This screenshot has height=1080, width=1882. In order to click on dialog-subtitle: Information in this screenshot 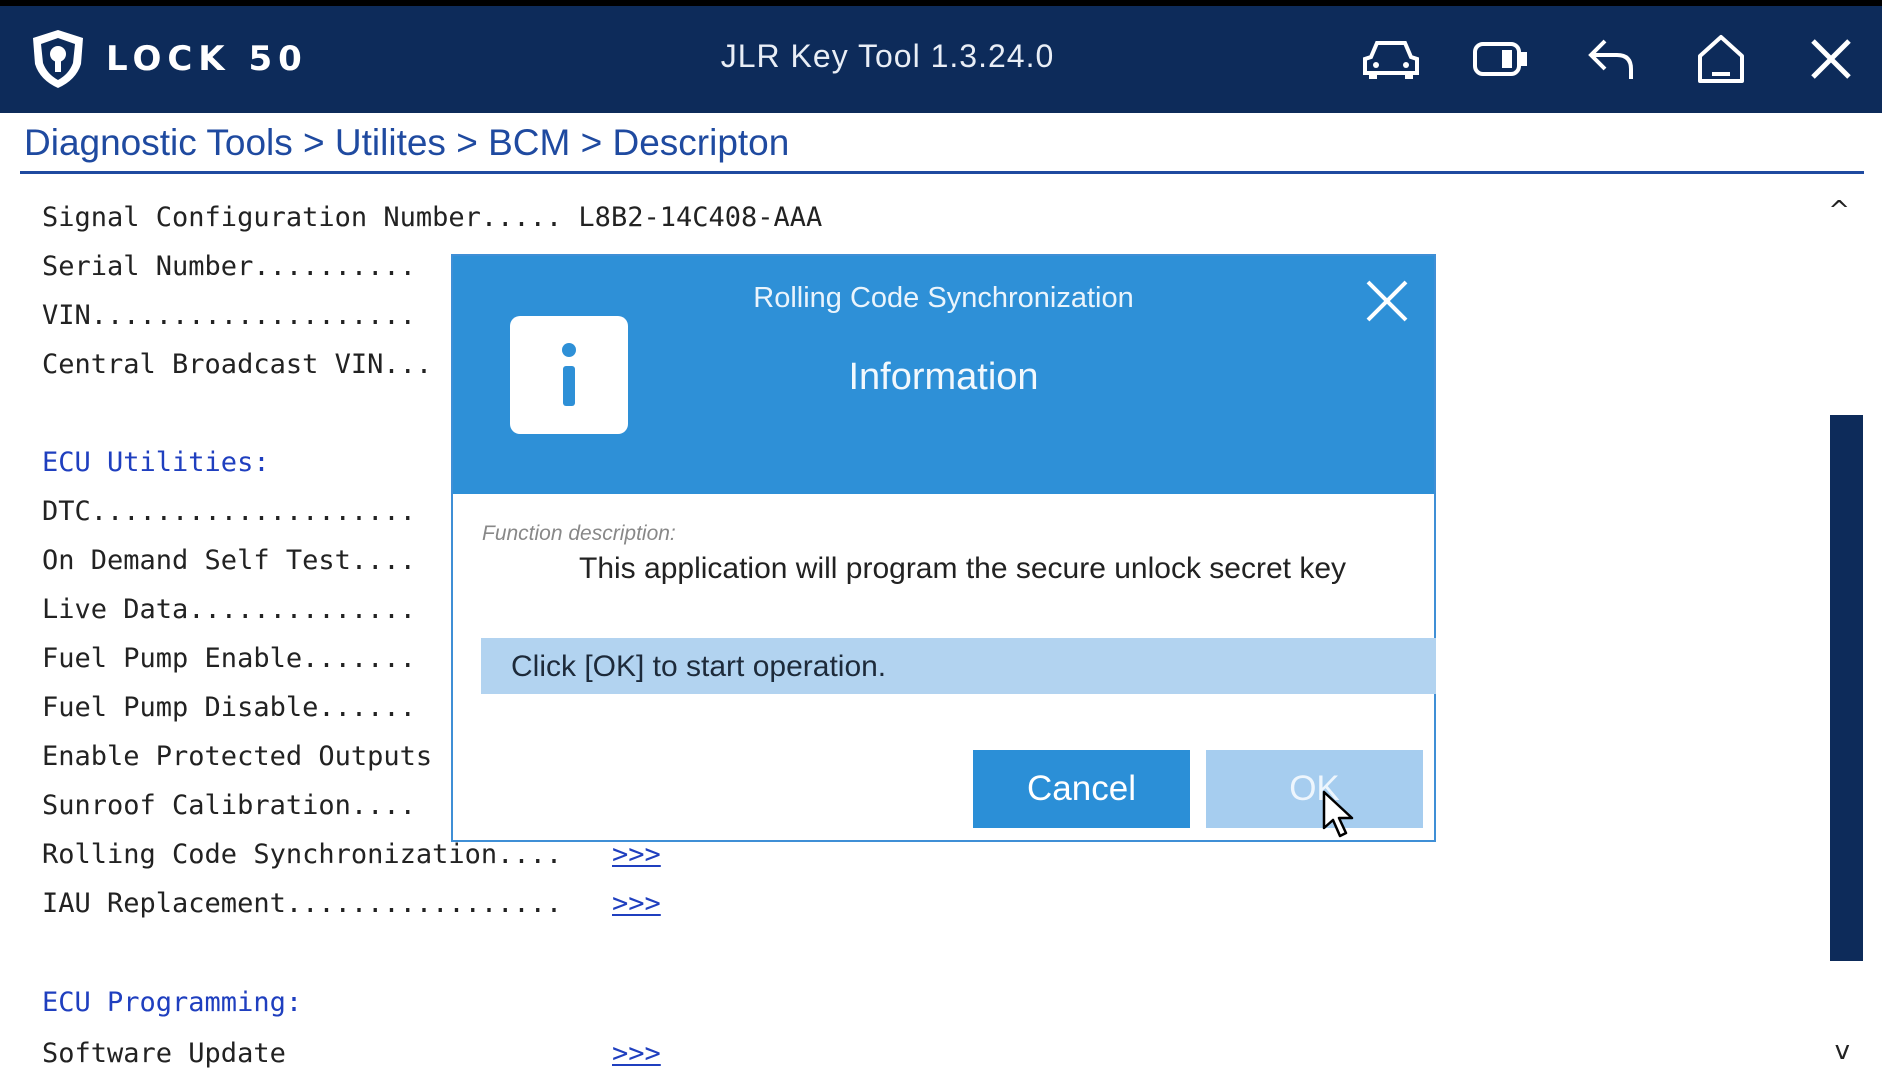, I will do `click(943, 377)`.